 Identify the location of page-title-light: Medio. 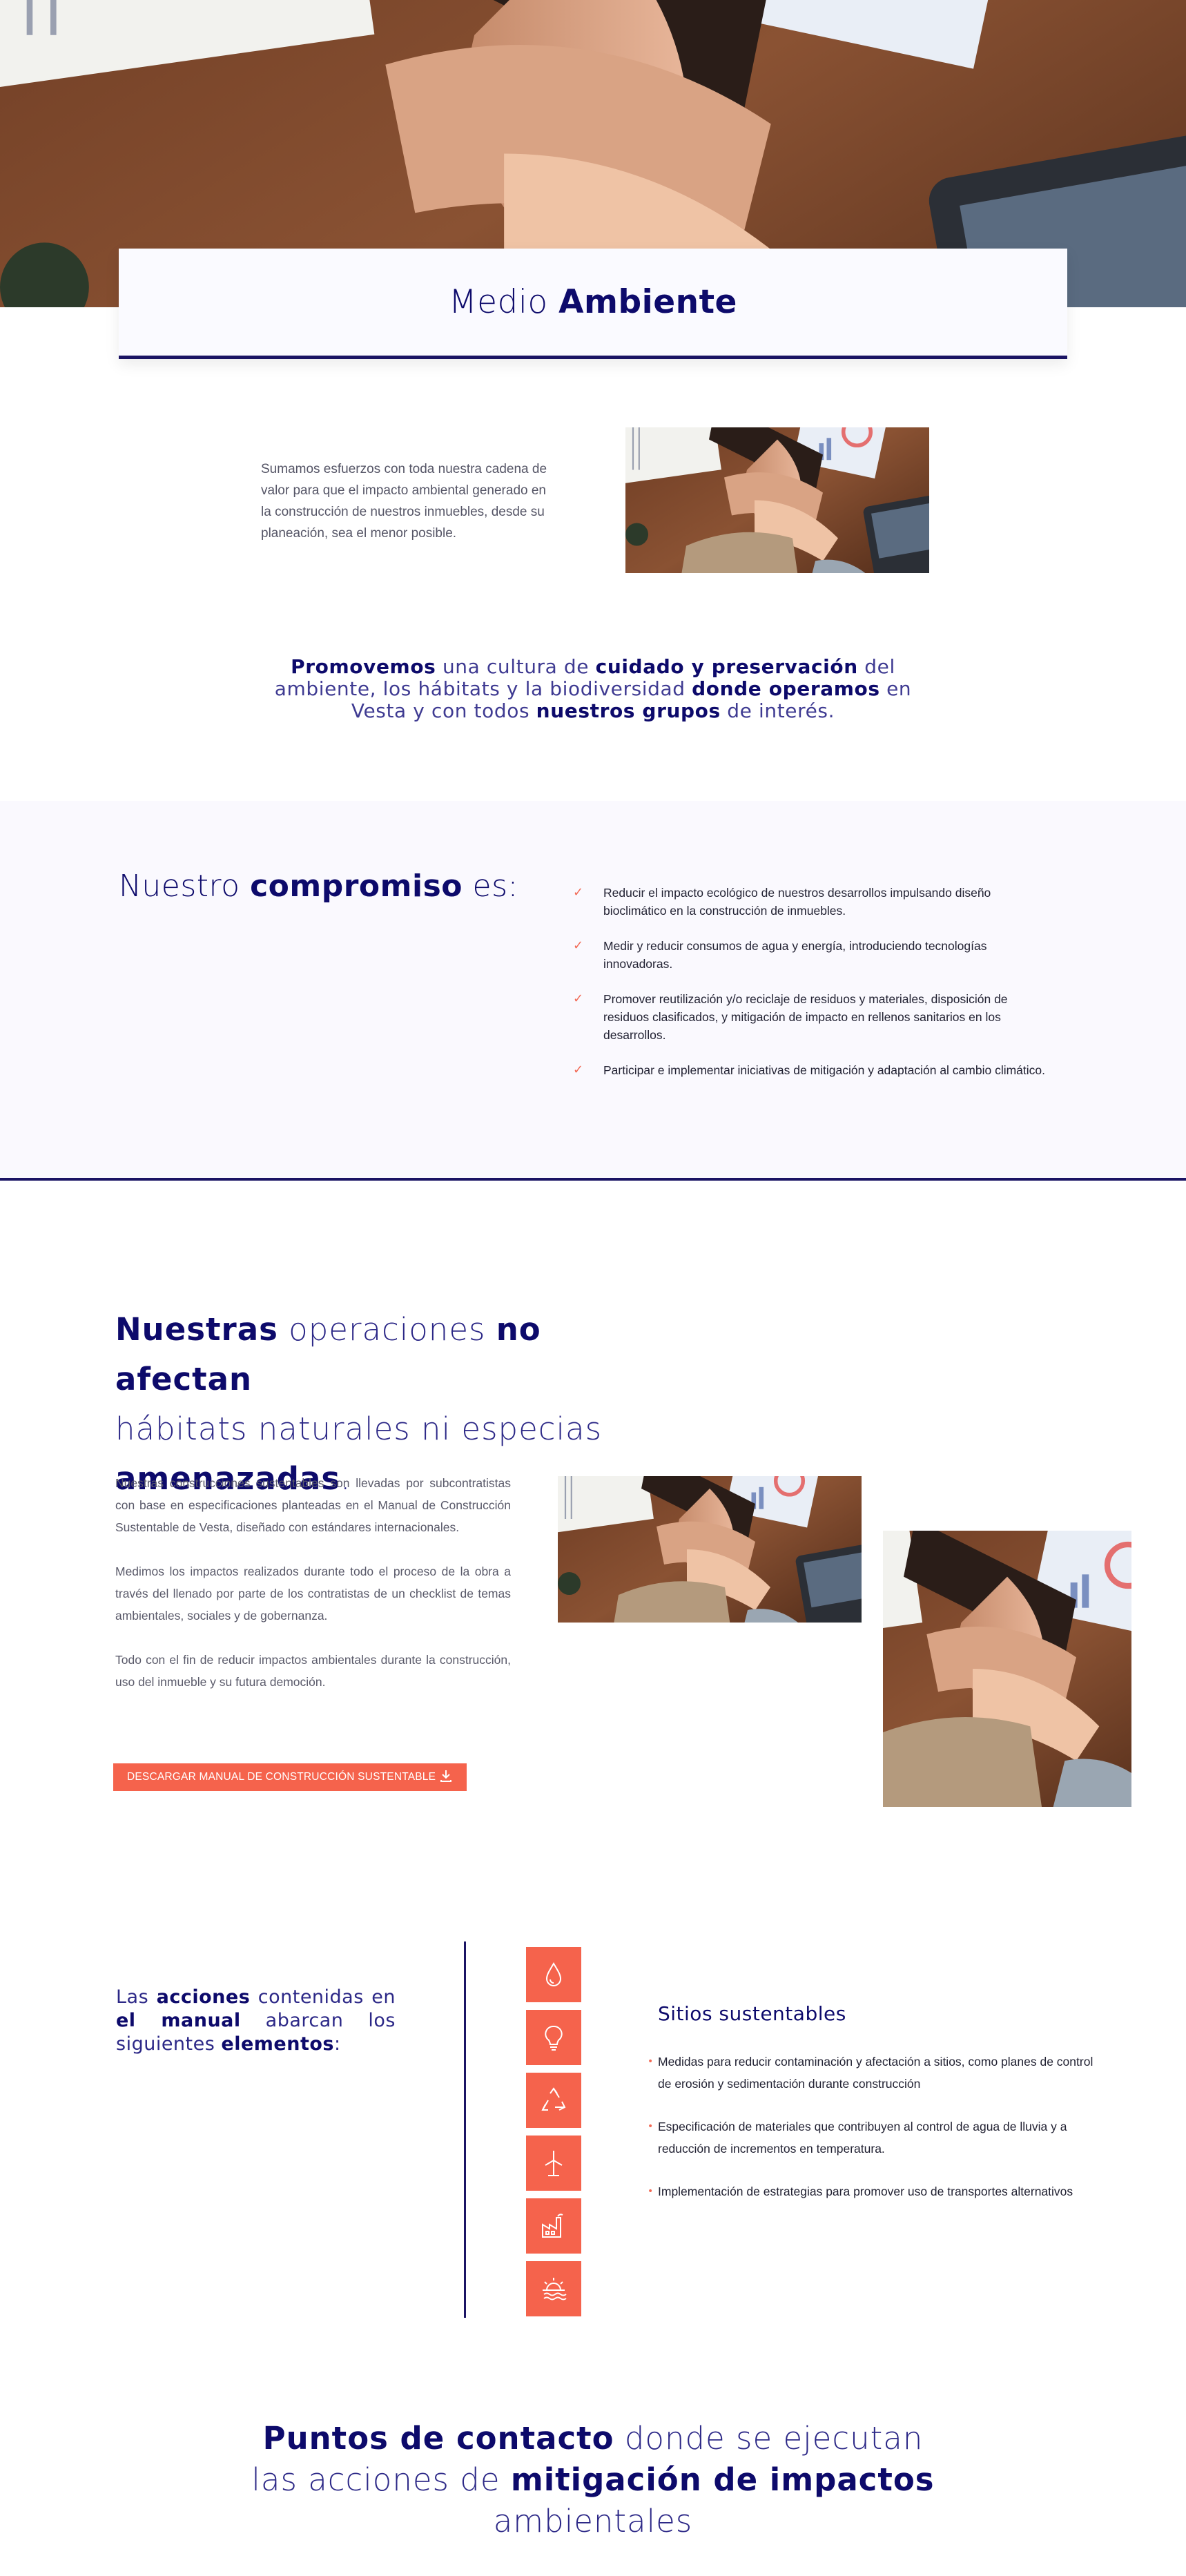
(504, 302).